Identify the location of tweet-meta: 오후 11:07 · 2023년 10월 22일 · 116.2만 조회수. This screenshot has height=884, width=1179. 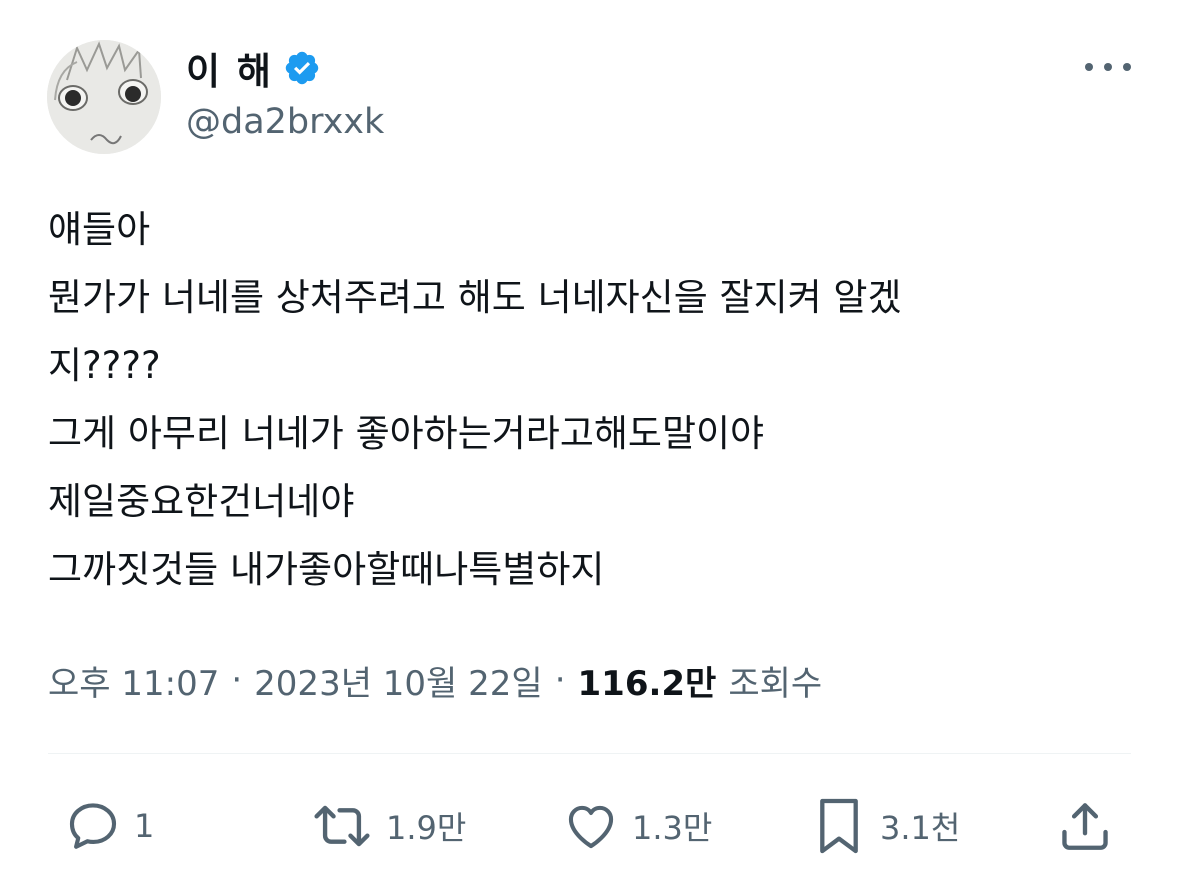
(435, 680).